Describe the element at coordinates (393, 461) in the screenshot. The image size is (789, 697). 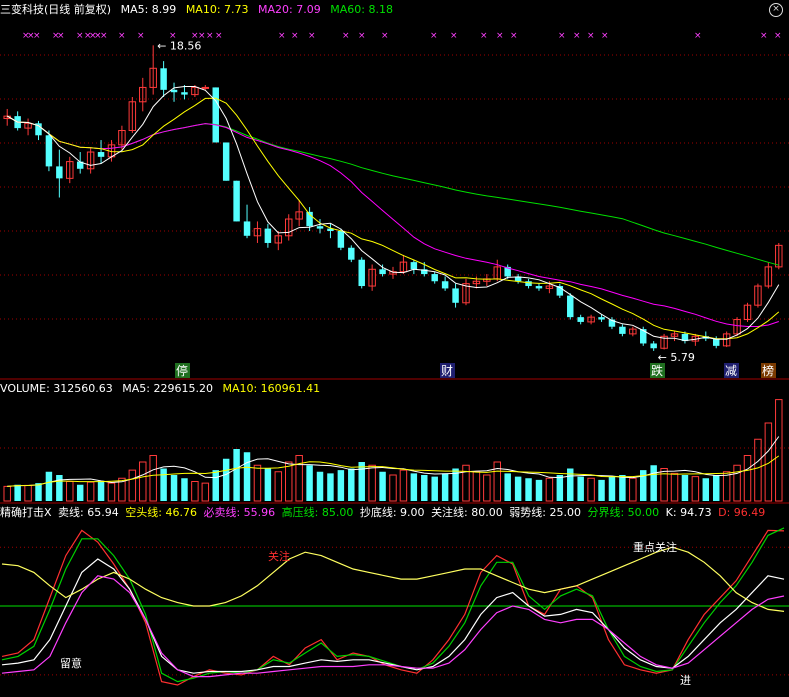
I see `volume-ma5-line` at that location.